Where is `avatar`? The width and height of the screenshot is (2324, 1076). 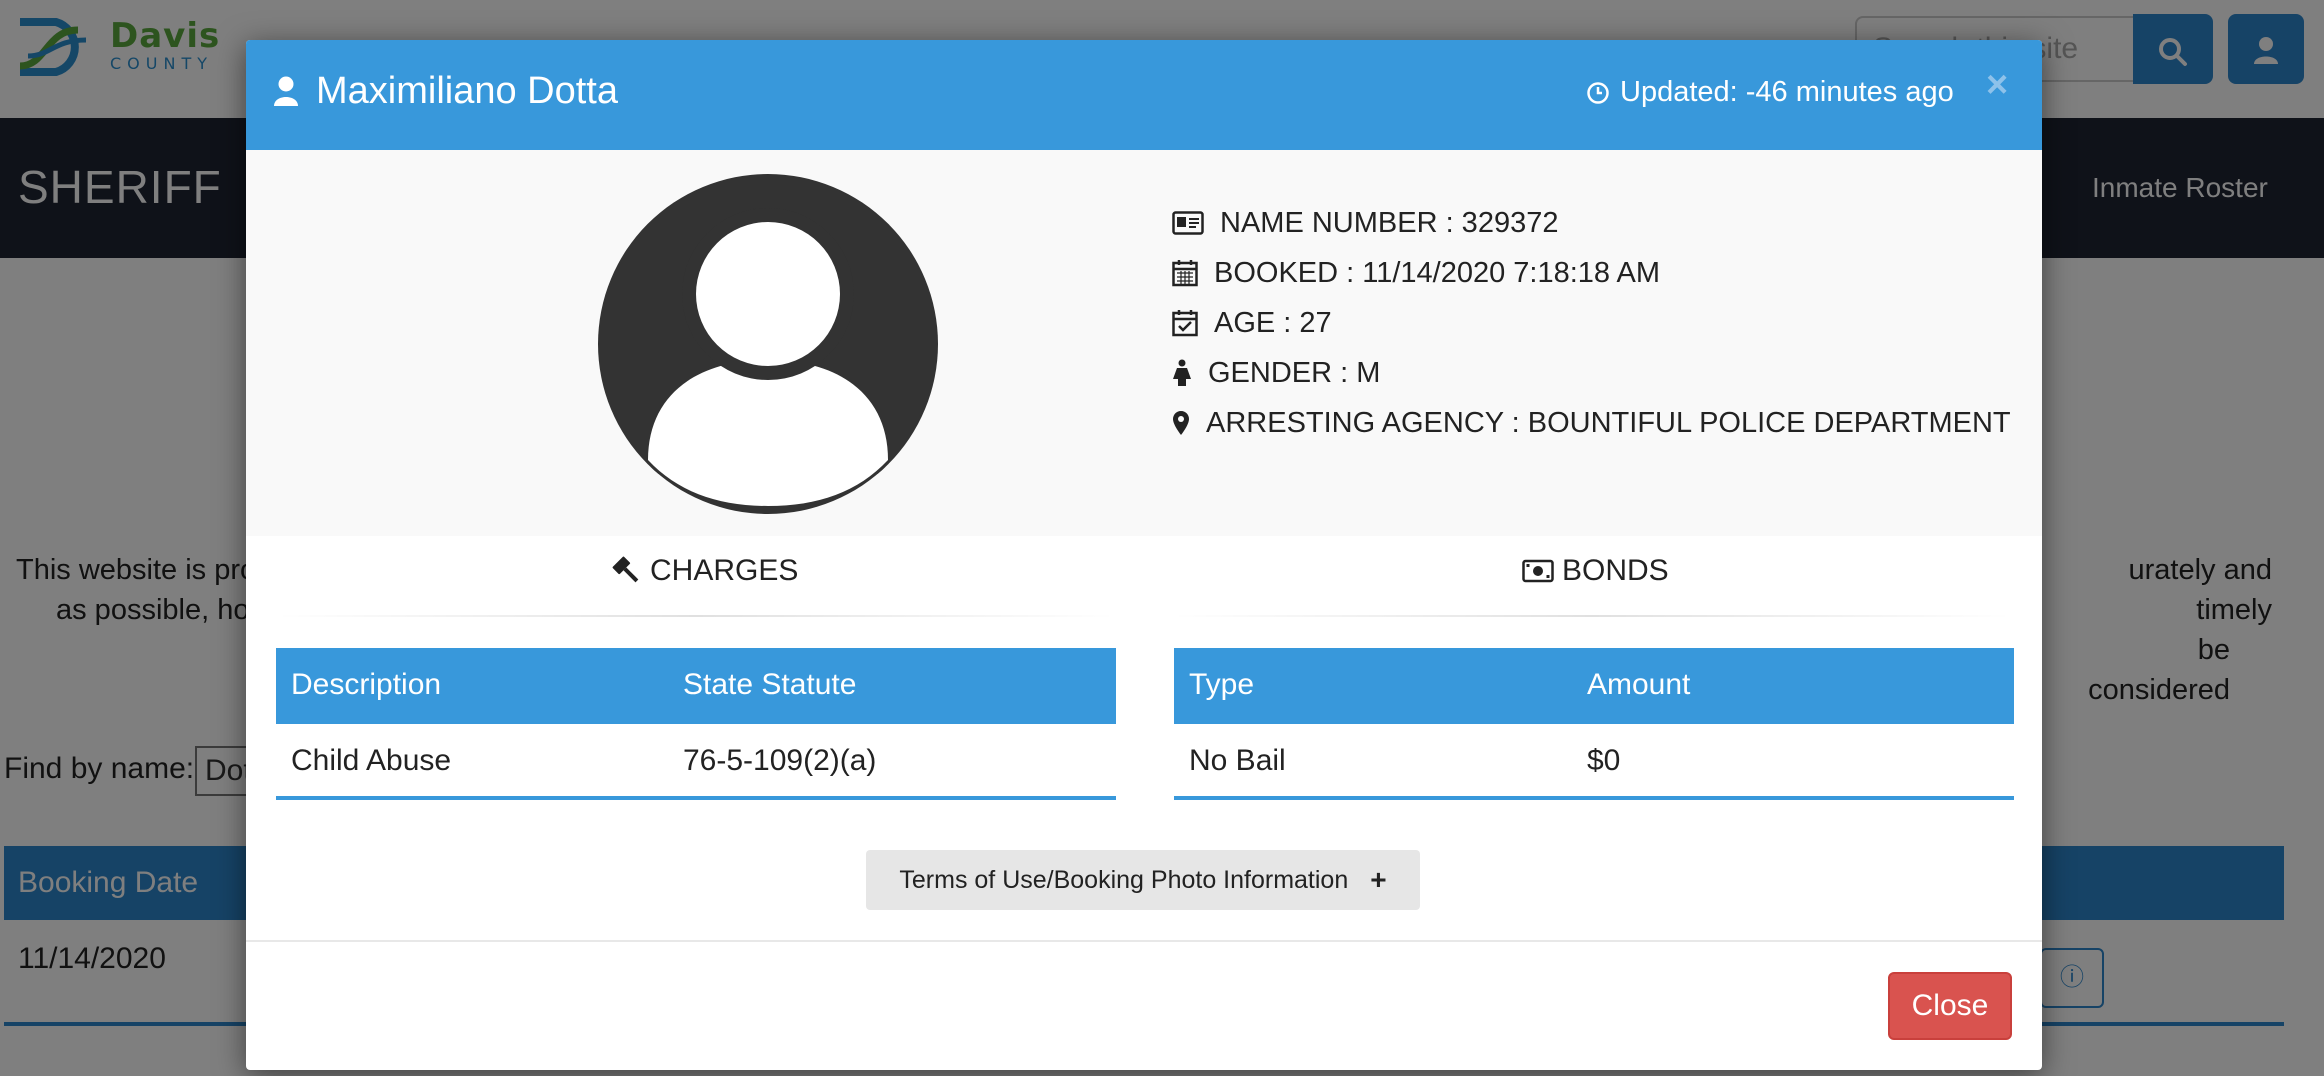 avatar is located at coordinates (768, 344).